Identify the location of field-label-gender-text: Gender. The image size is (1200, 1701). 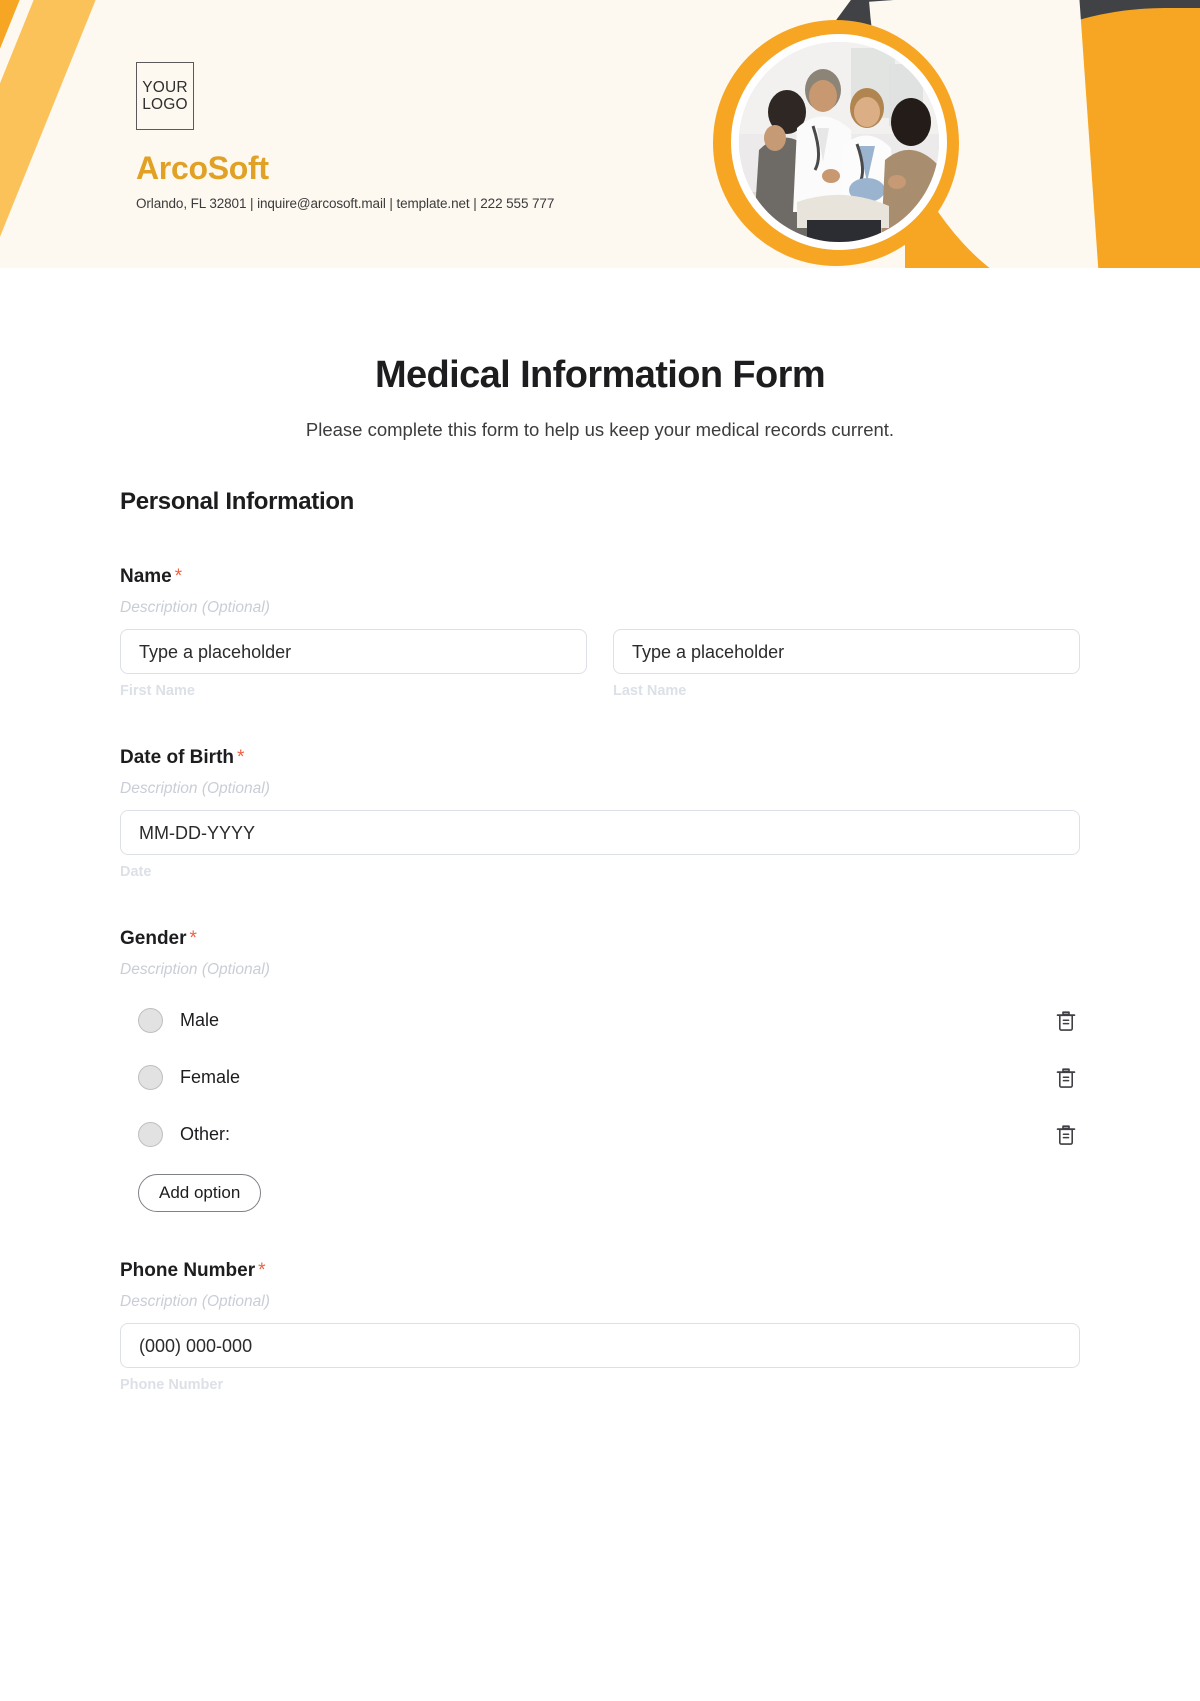
(153, 938).